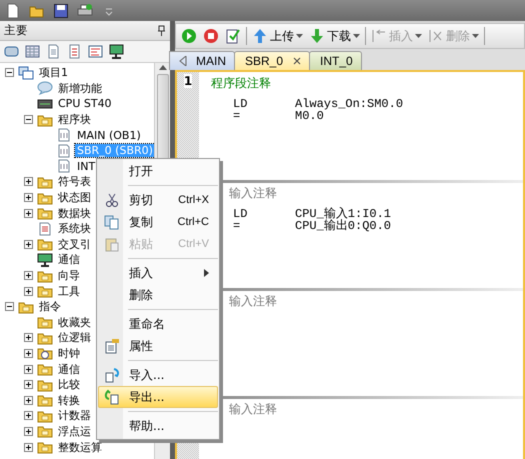 Image resolution: width=525 pixels, height=459 pixels. Describe the element at coordinates (11, 51) in the screenshot. I see `tag-icon` at that location.